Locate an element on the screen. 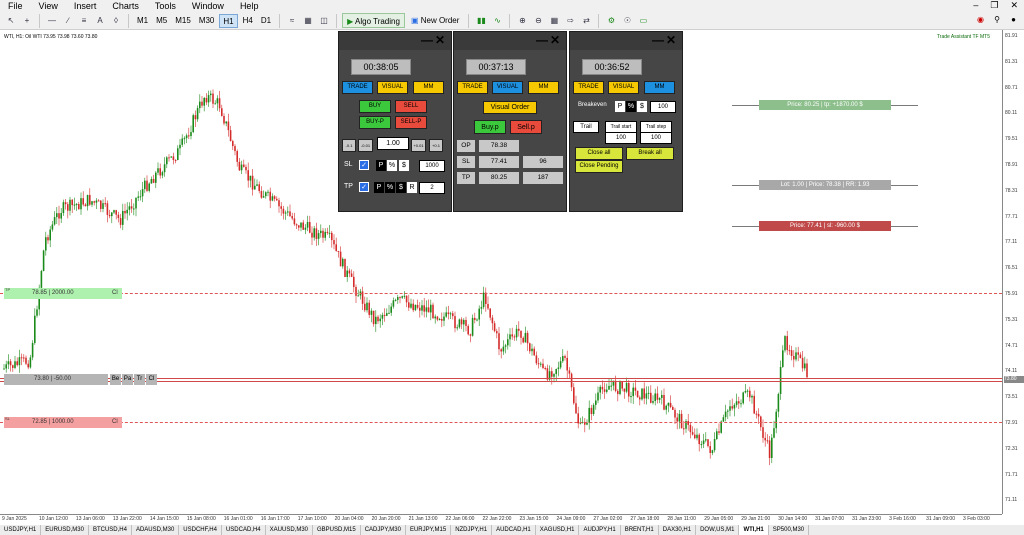 This screenshot has height=535, width=1024. tab-mm: MM is located at coordinates (659, 87).